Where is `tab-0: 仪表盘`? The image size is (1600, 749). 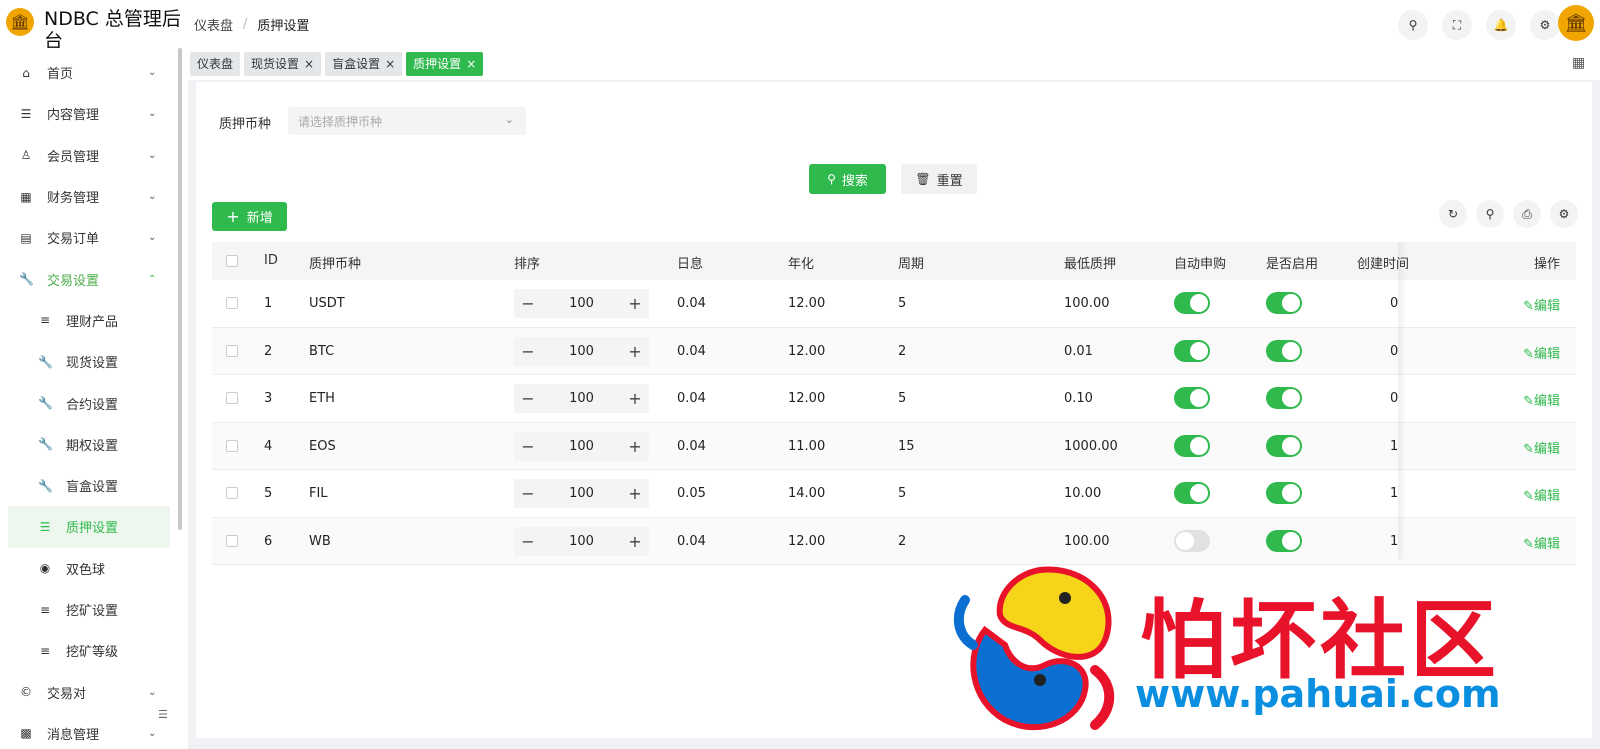 tab-0: 仪表盘 is located at coordinates (215, 64).